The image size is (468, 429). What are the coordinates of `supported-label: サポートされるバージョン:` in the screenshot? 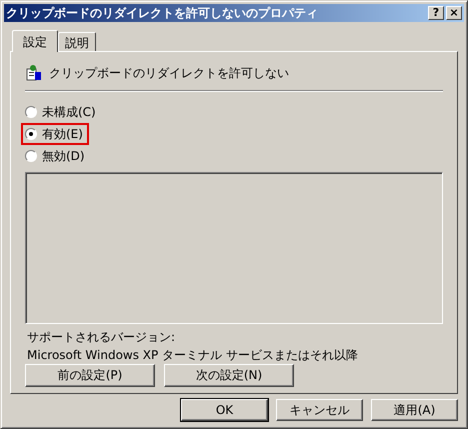 It's located at (101, 335).